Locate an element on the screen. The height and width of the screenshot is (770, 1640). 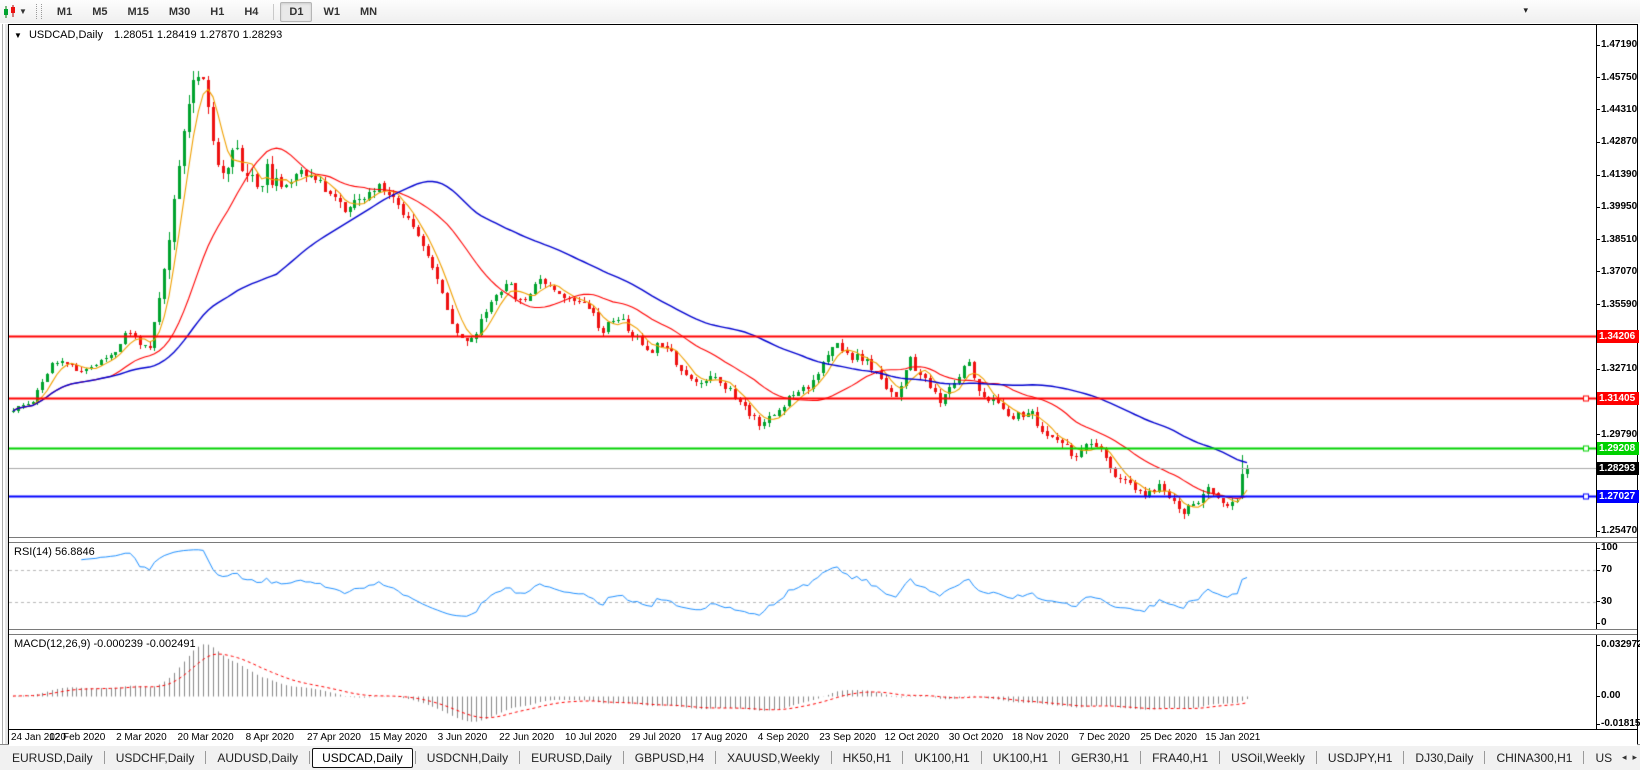
one-click-toggle-icon: ▼ is located at coordinates (18, 35).